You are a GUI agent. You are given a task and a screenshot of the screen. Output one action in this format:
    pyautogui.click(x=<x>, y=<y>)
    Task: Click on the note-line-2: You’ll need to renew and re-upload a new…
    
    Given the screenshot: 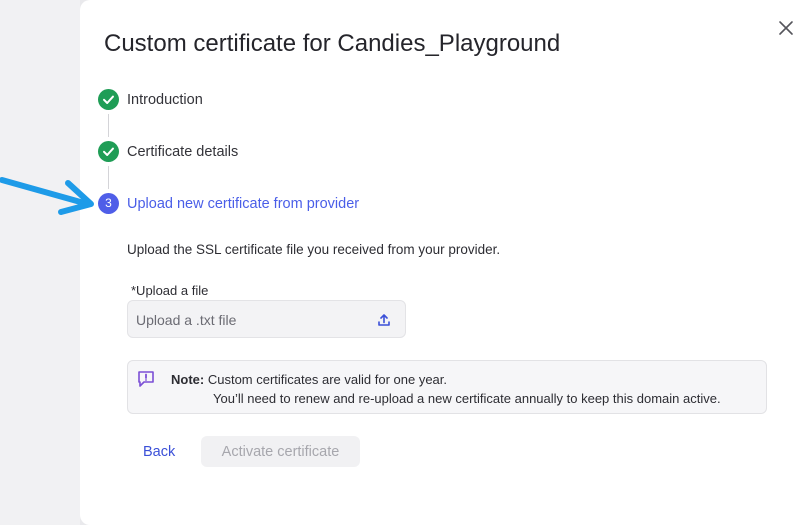 What is the action you would take?
    pyautogui.click(x=467, y=398)
    